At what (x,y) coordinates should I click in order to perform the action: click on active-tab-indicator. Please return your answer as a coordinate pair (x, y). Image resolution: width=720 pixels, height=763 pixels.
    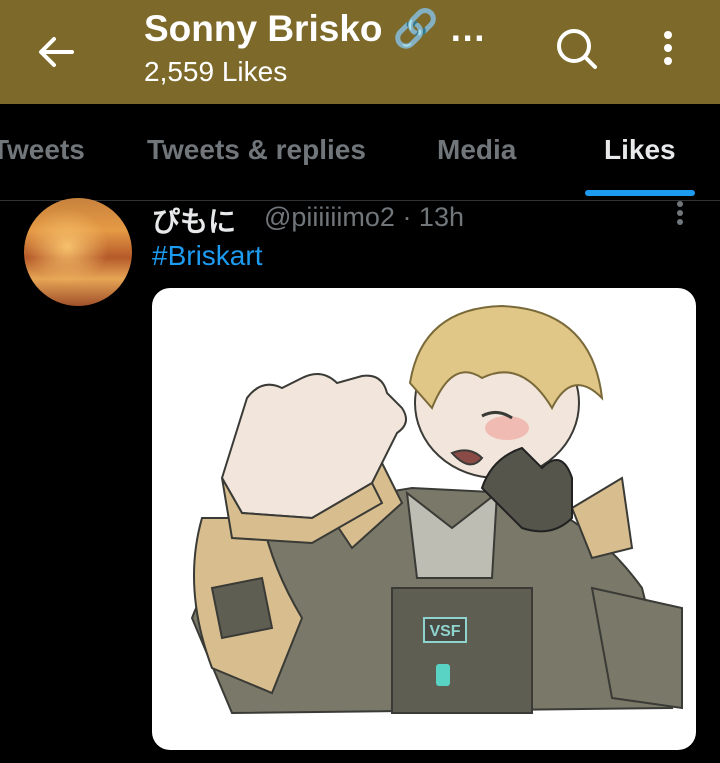
    Looking at the image, I should click on (640, 193).